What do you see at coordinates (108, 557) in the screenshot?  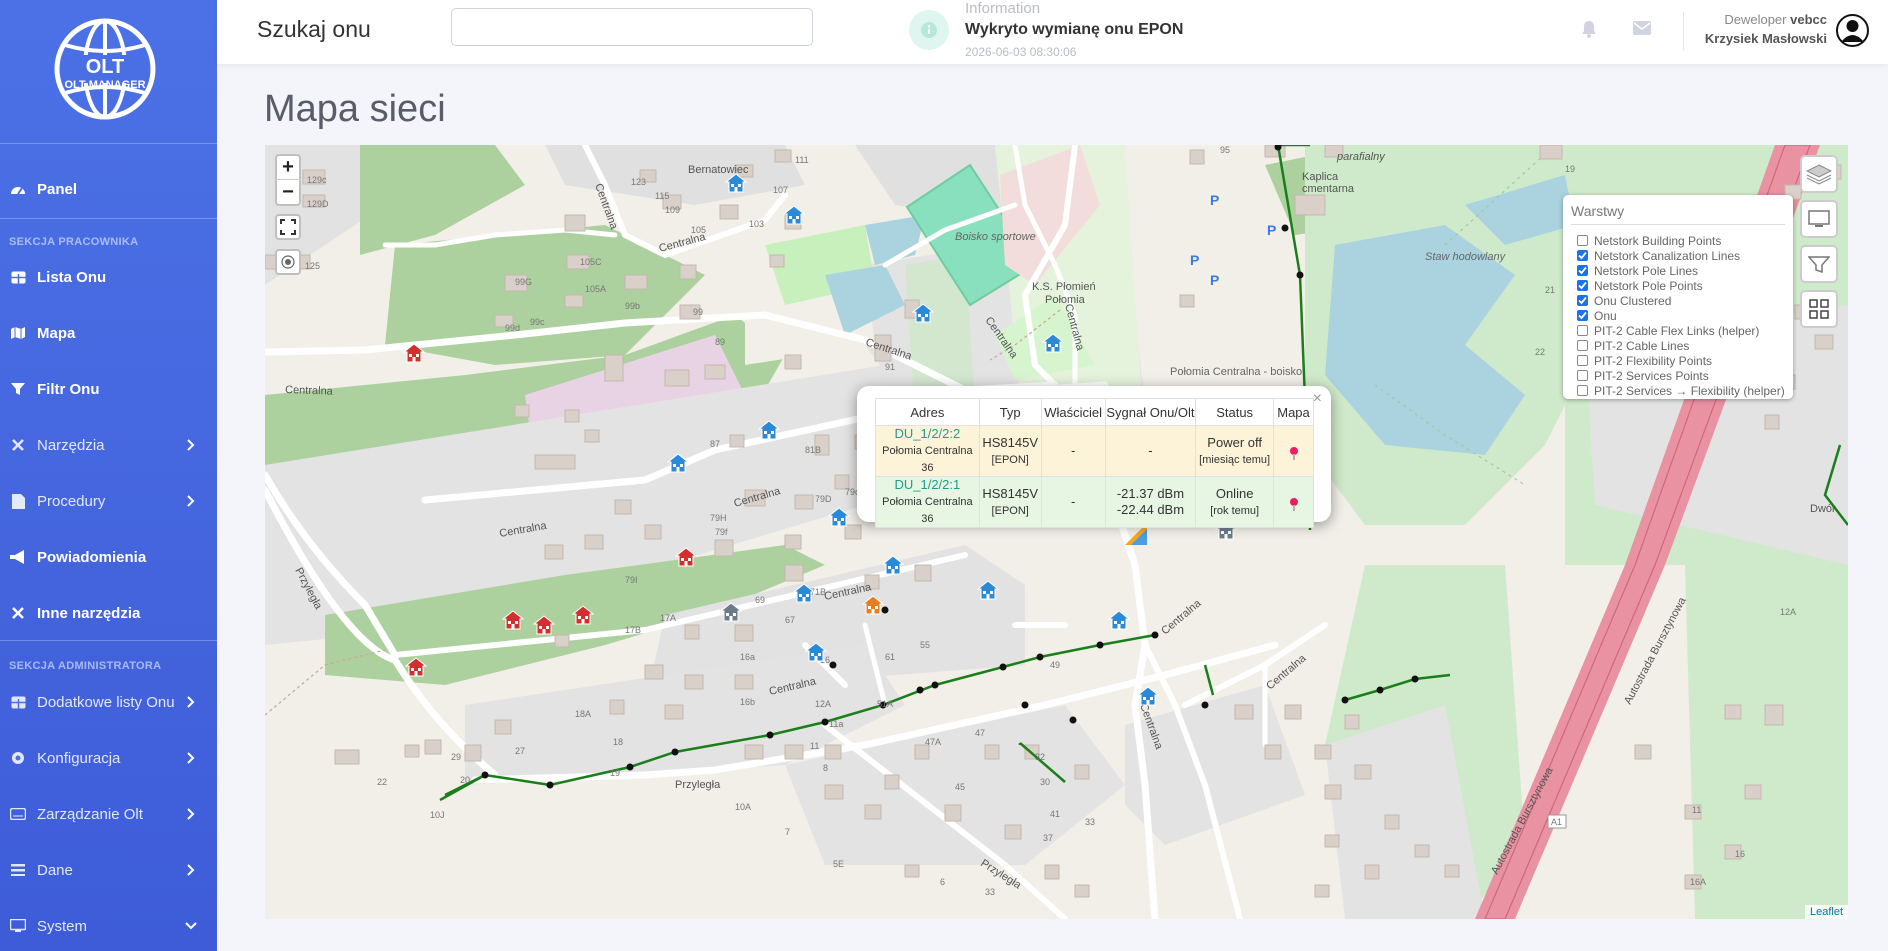 I see `sidebar-item-powiadomienia: Powiadomienia` at bounding box center [108, 557].